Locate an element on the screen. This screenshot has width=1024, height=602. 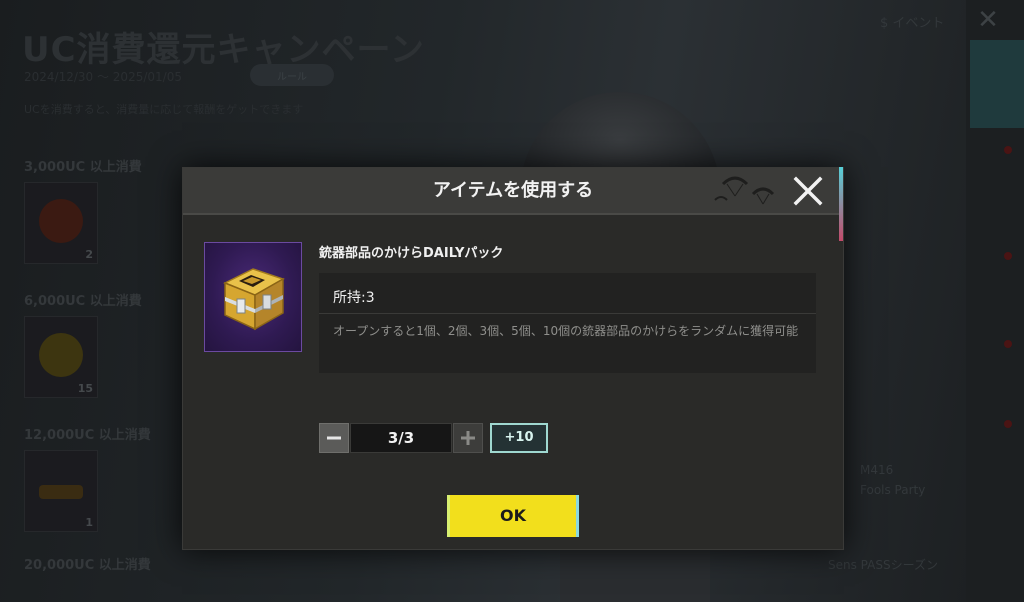
reward-card: 2 is located at coordinates (61, 223).